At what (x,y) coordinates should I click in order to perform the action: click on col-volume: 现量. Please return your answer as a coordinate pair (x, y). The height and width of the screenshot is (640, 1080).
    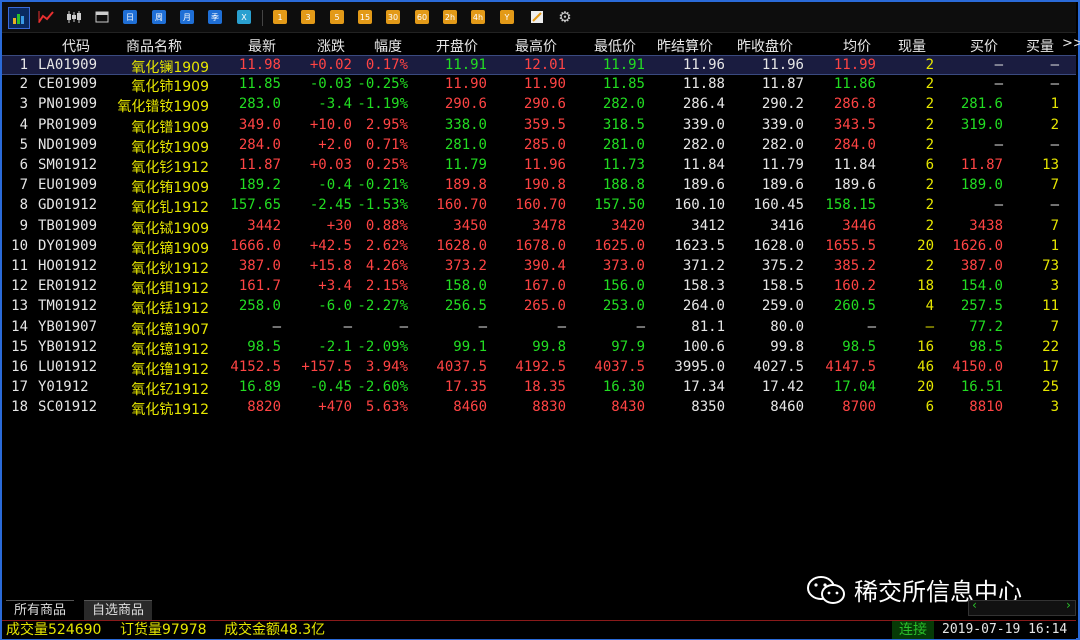
    Looking at the image, I should click on (912, 46).